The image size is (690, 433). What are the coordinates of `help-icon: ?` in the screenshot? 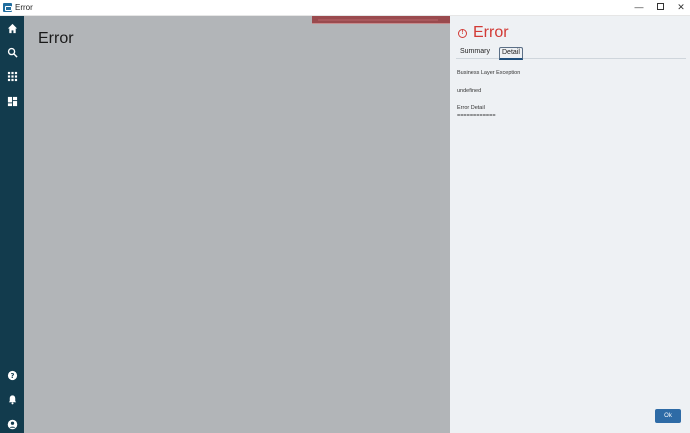 It's located at (12, 375).